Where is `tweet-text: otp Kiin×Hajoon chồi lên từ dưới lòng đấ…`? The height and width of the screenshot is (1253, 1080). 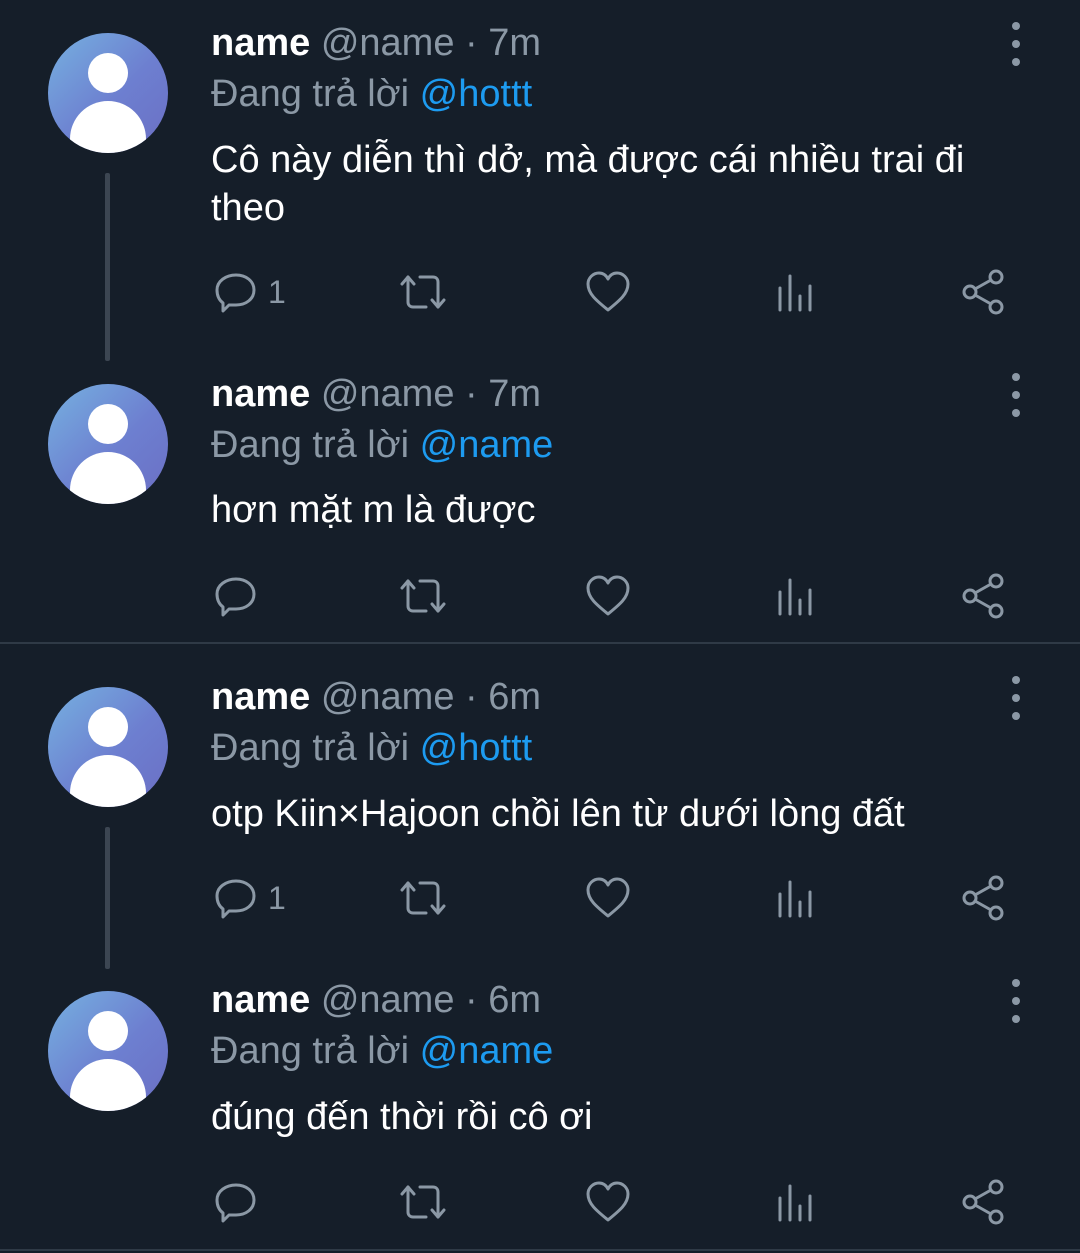 tweet-text: otp Kiin×Hajoon chồi lên từ dưới lòng đấ… is located at coordinates (558, 814).